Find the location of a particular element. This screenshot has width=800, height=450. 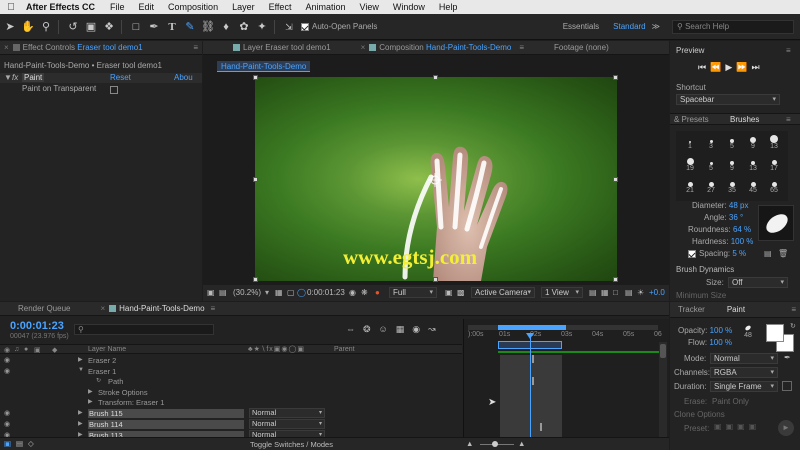

menu-composition: Composition is located at coordinates (193, 7).